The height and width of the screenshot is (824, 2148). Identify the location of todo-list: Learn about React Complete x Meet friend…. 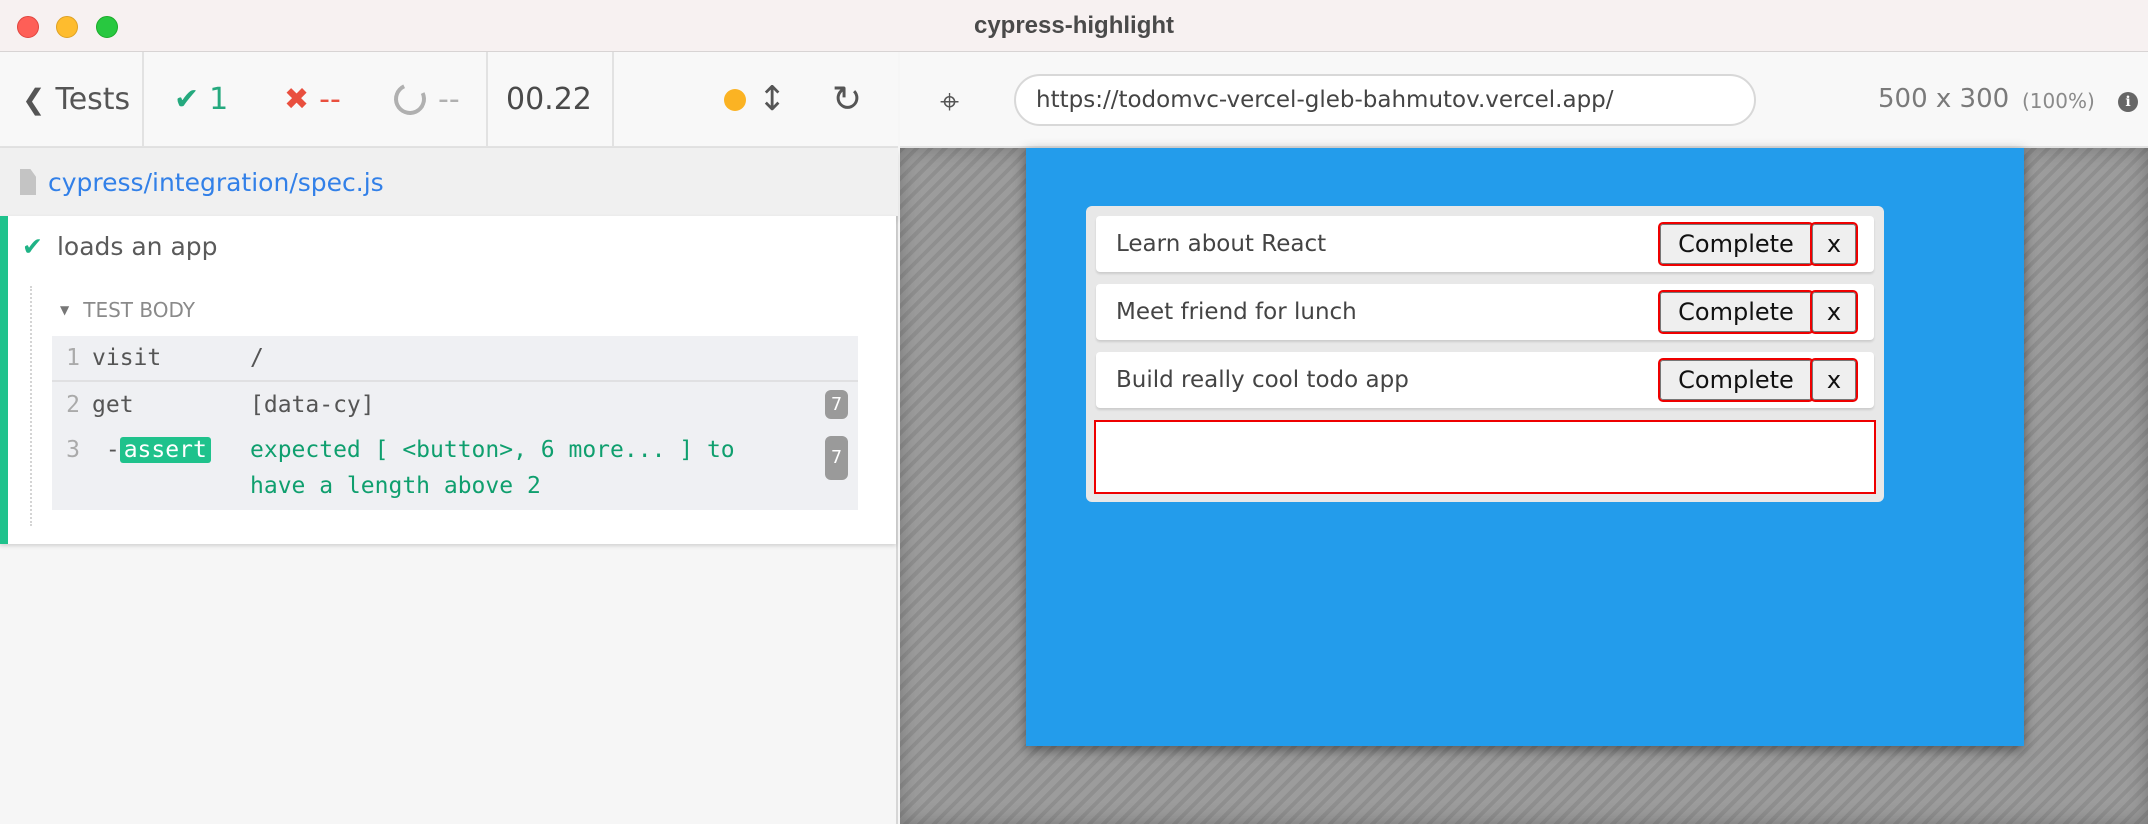
(1485, 354).